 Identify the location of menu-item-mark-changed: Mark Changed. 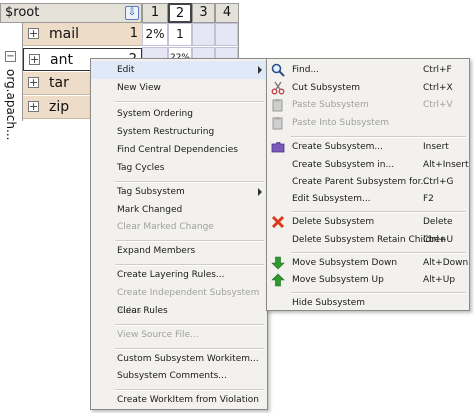
(179, 210).